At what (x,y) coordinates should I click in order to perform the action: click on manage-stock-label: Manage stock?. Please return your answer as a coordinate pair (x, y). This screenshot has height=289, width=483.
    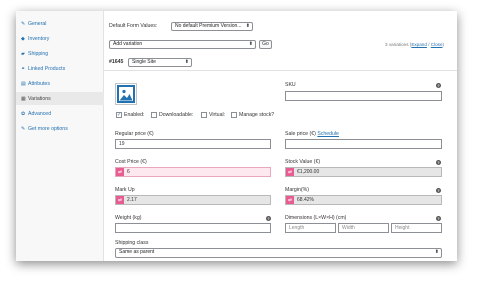
    Looking at the image, I should click on (257, 115).